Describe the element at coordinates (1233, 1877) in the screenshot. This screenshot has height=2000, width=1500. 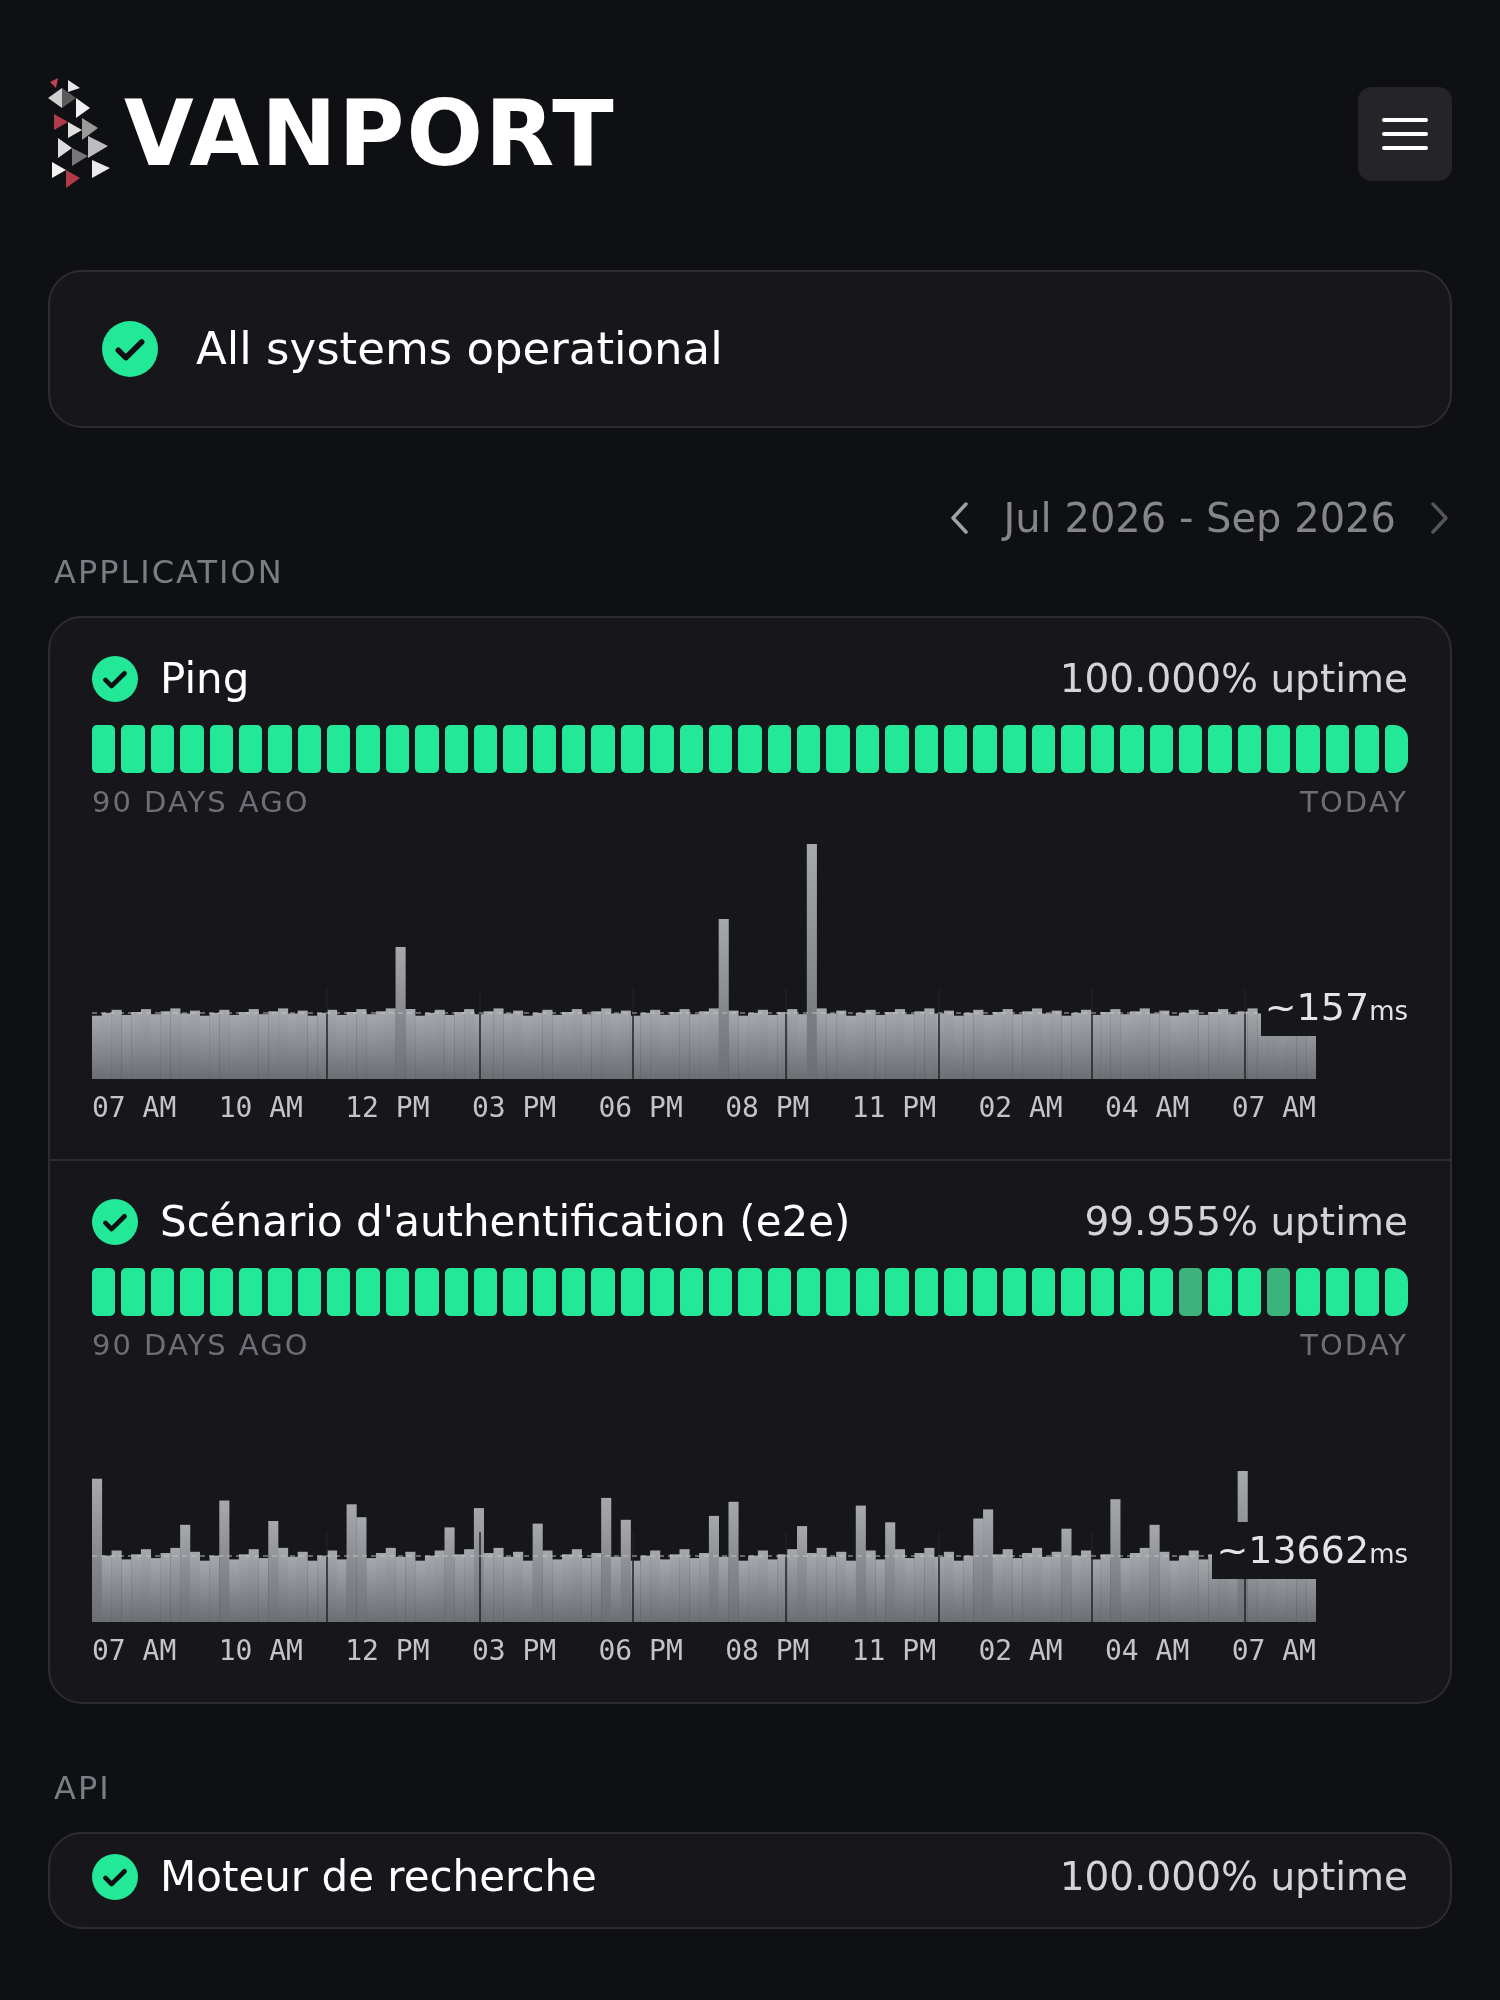
I see `uptime-value: 100.000% uptime` at that location.